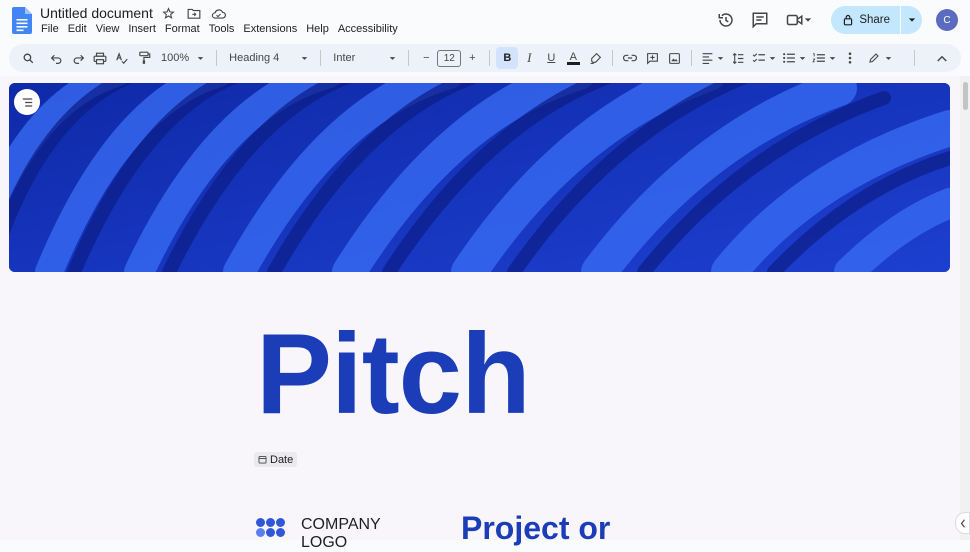  I want to click on company-logo-text: COMPANY LOGO, so click(341, 534).